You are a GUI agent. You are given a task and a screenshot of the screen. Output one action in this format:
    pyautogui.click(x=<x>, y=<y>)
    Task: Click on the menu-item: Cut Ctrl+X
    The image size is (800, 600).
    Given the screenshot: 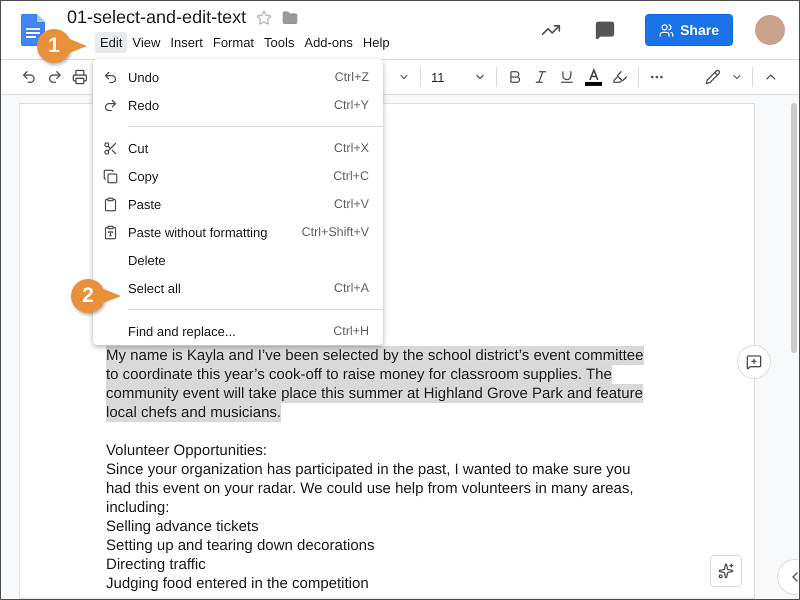 What is the action you would take?
    pyautogui.click(x=238, y=148)
    